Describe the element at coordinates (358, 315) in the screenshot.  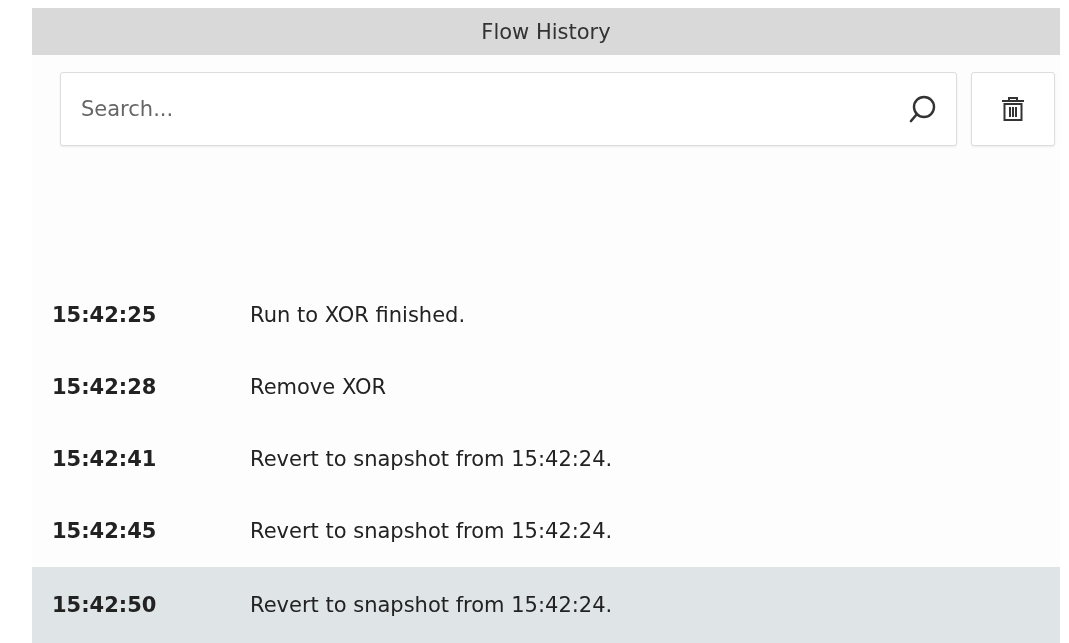
I see `entry-message: Run to XOR finished.` at that location.